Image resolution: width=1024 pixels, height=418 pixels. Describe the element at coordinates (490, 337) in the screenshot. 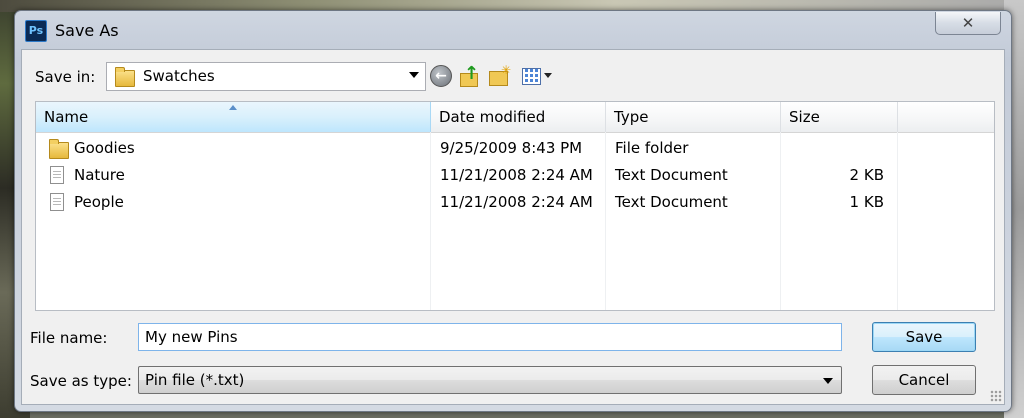

I see `file-name-input: My new Pins` at that location.